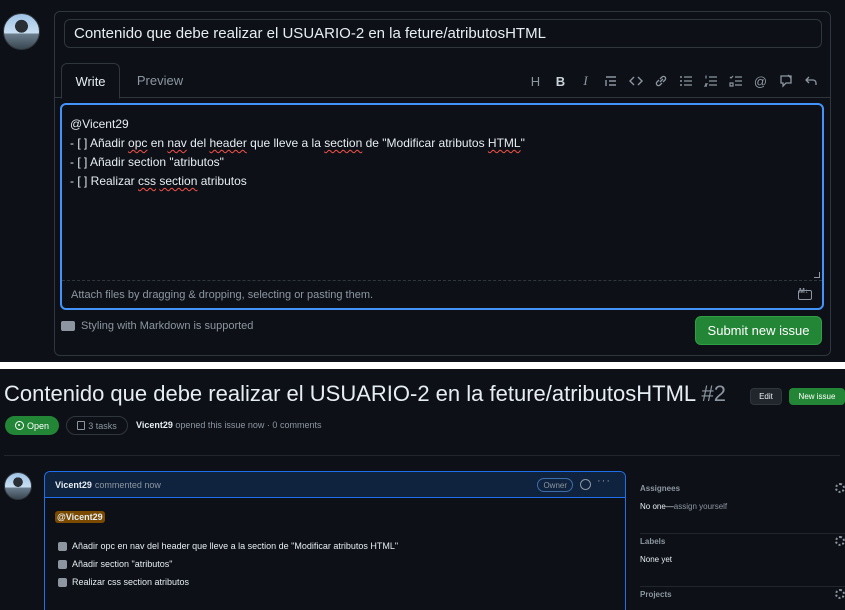 The image size is (845, 610). What do you see at coordinates (335, 485) in the screenshot?
I see `comment-header: Vicent29 commented now Owner ···` at bounding box center [335, 485].